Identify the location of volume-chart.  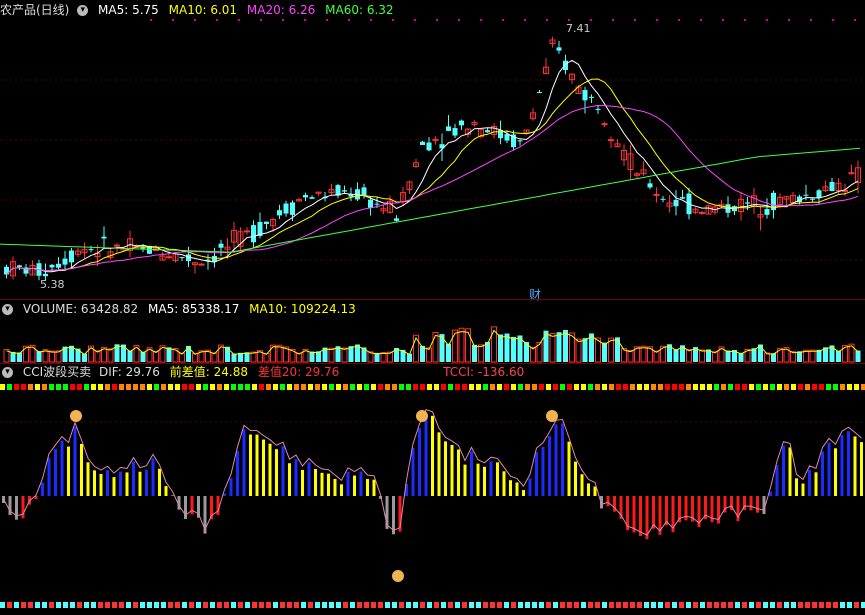
(432, 339).